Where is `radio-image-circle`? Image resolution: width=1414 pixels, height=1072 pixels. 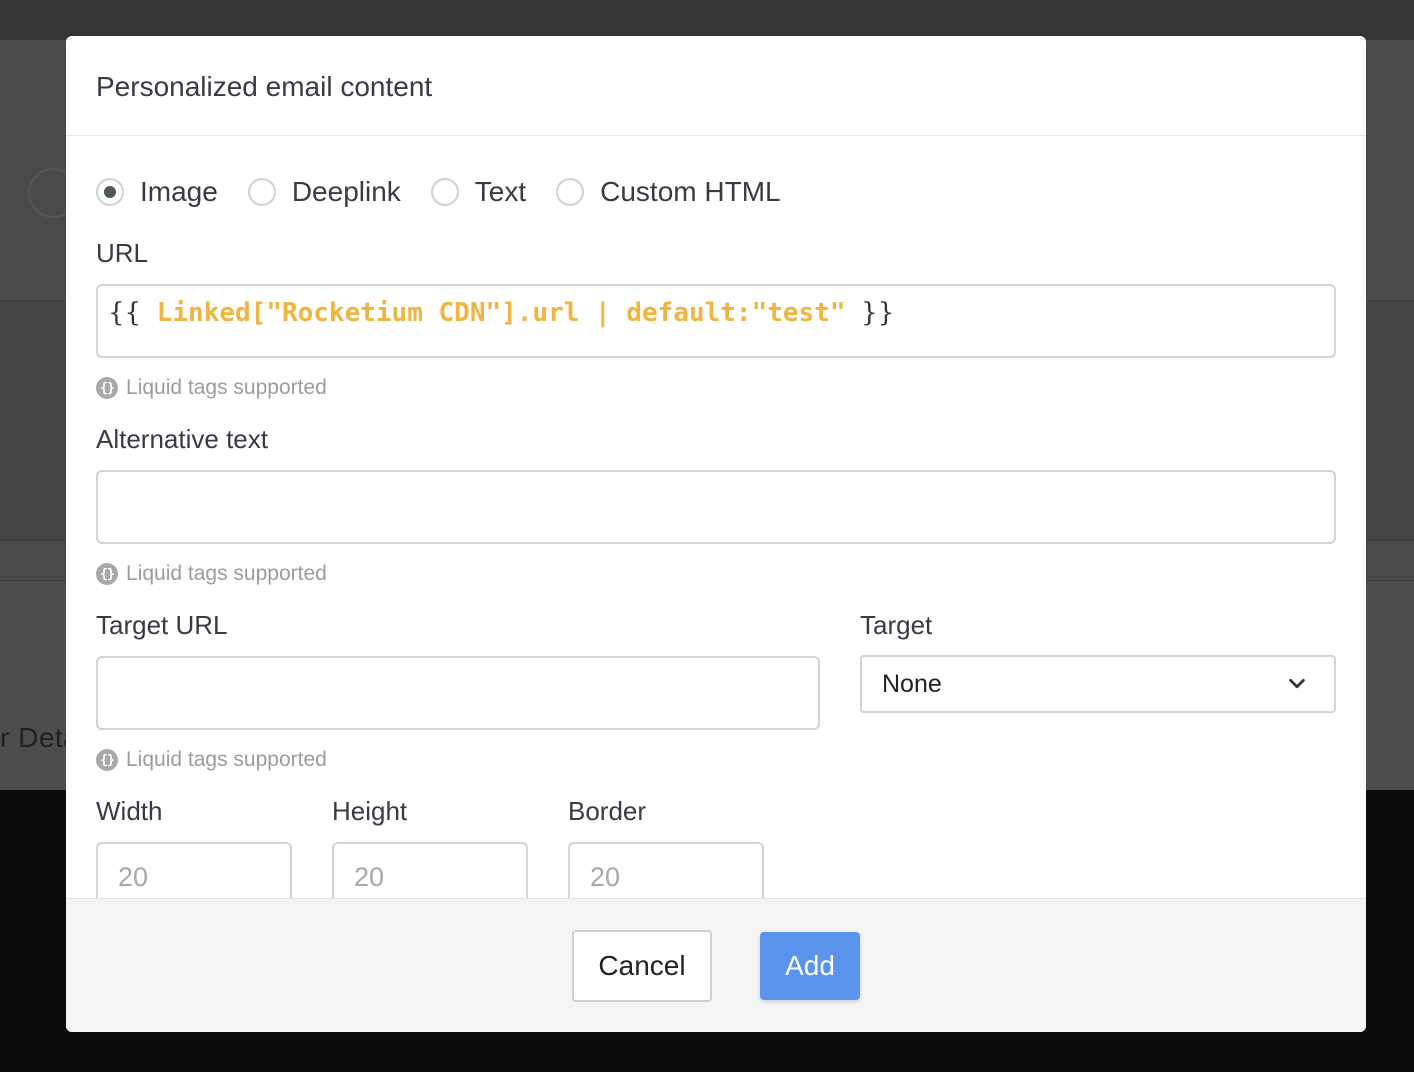 radio-image-circle is located at coordinates (110, 192).